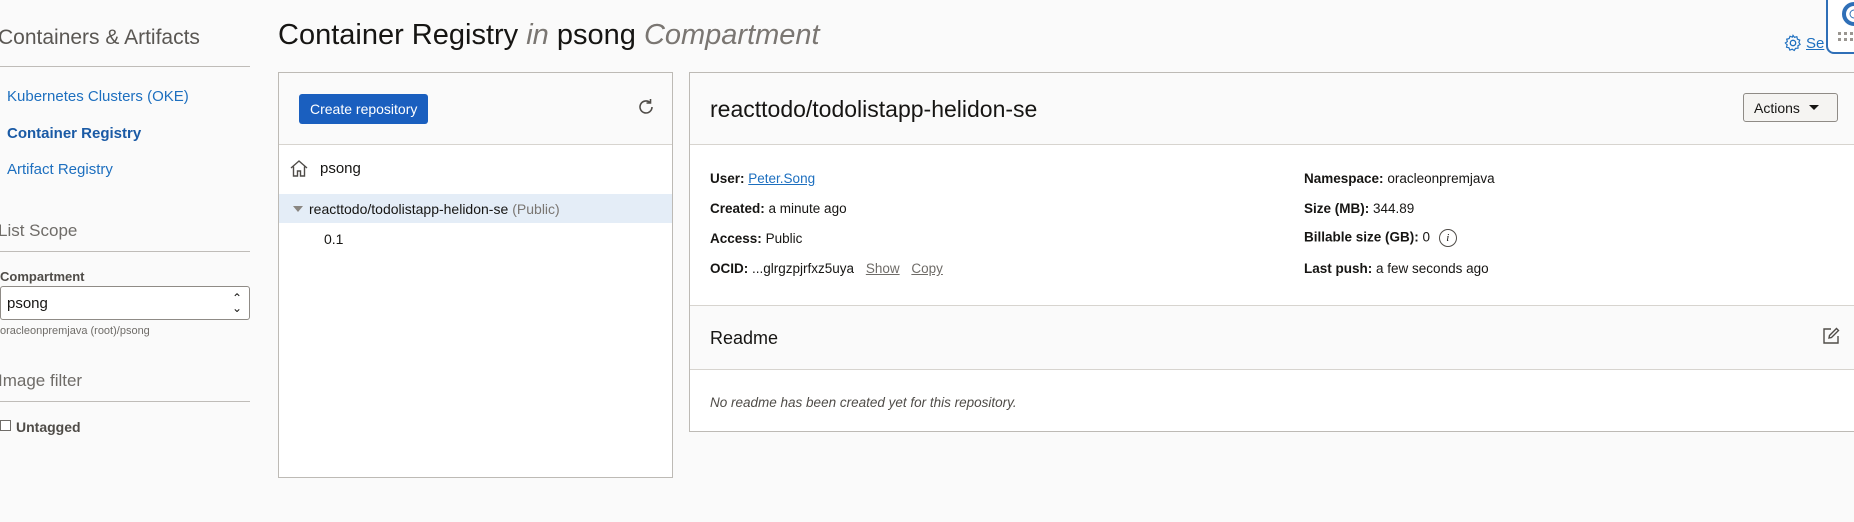 The height and width of the screenshot is (522, 1854). I want to click on apps-grid-icon, so click(1845, 36).